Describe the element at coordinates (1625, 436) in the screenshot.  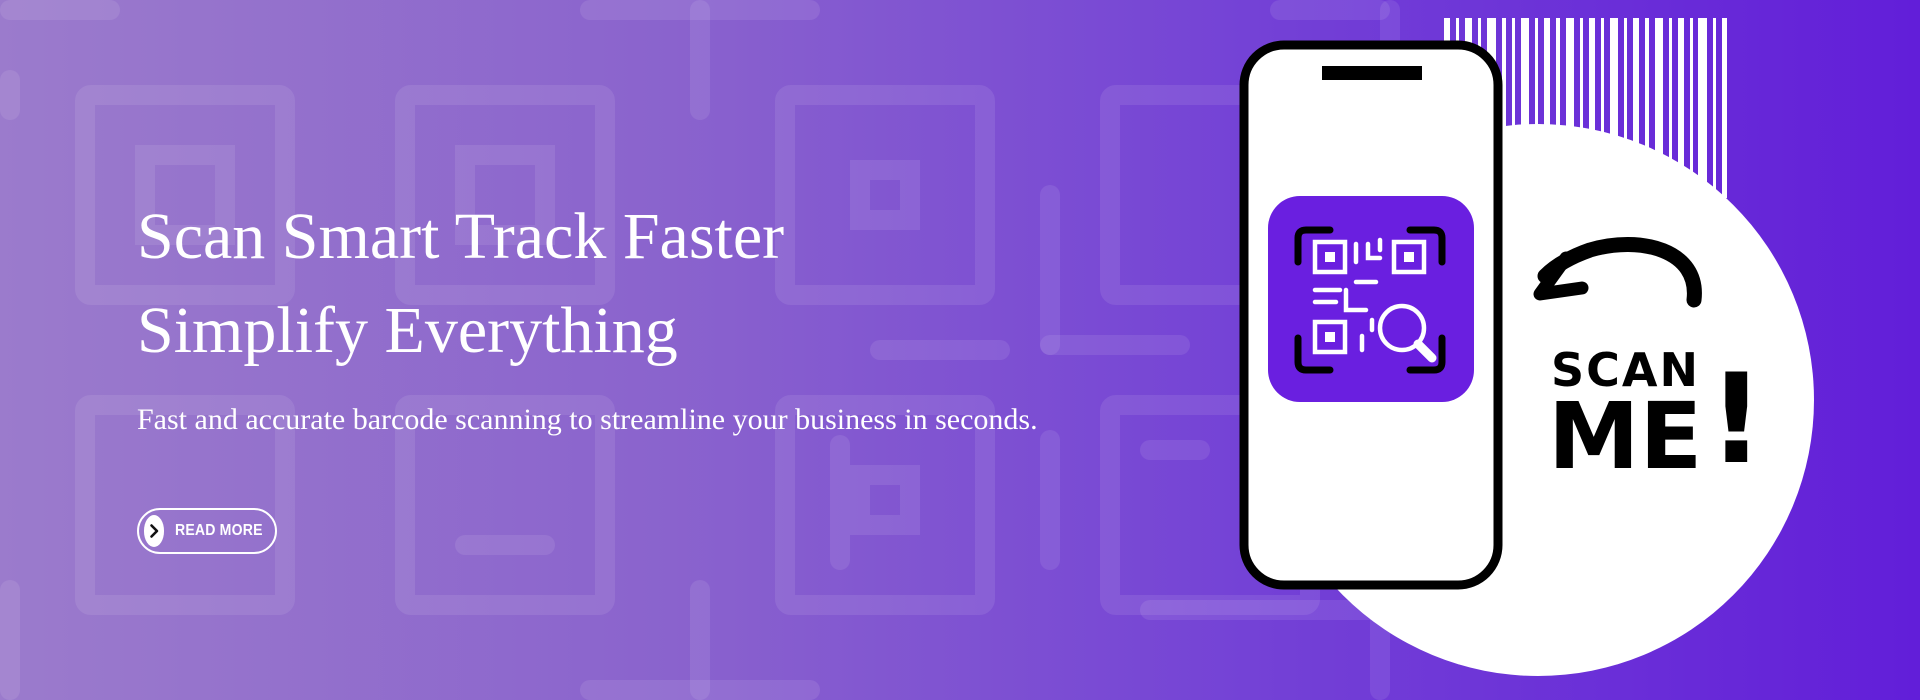
I see `me-text: ME` at that location.